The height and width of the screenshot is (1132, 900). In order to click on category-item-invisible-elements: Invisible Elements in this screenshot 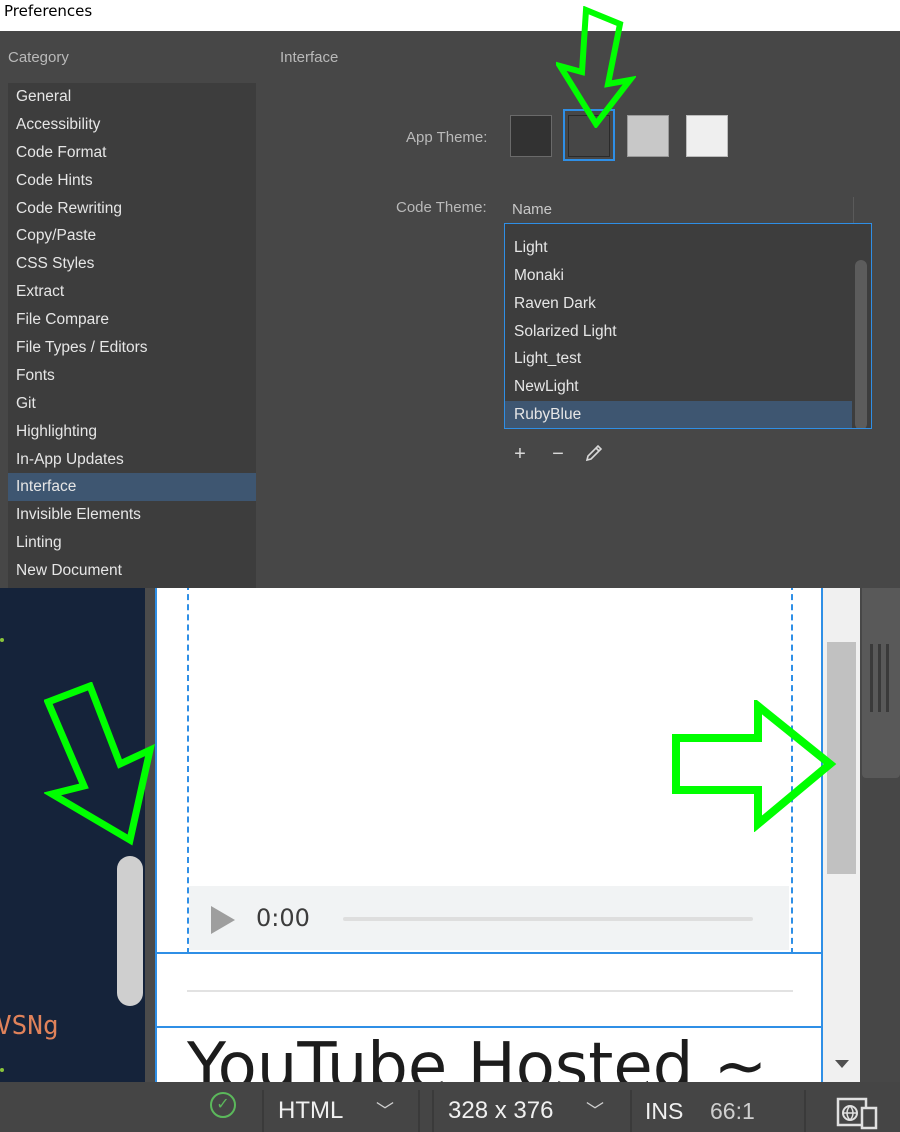, I will do `click(132, 515)`.